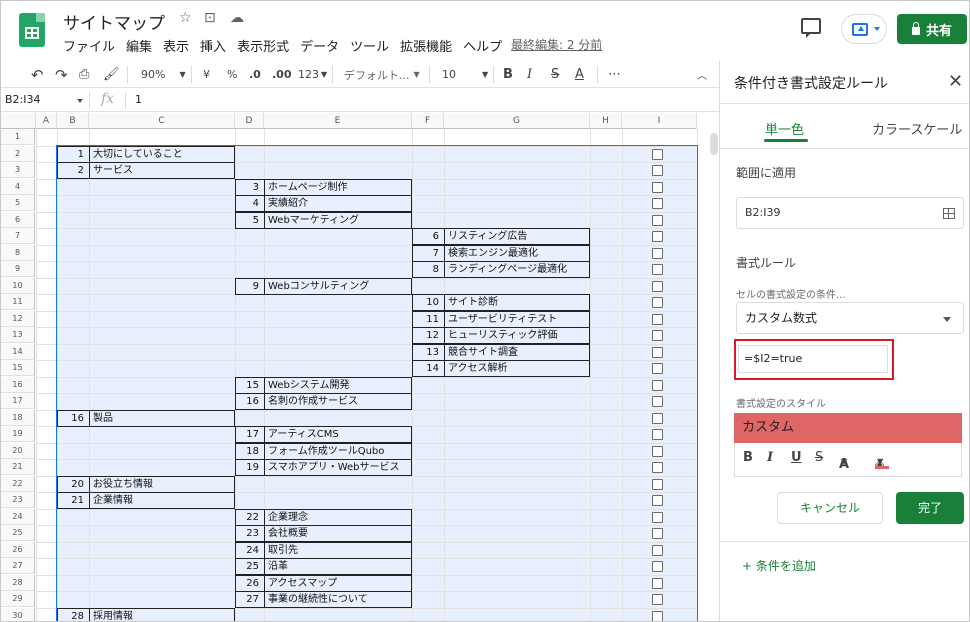 The height and width of the screenshot is (622, 970). I want to click on more-options-icon: ⋯, so click(614, 74).